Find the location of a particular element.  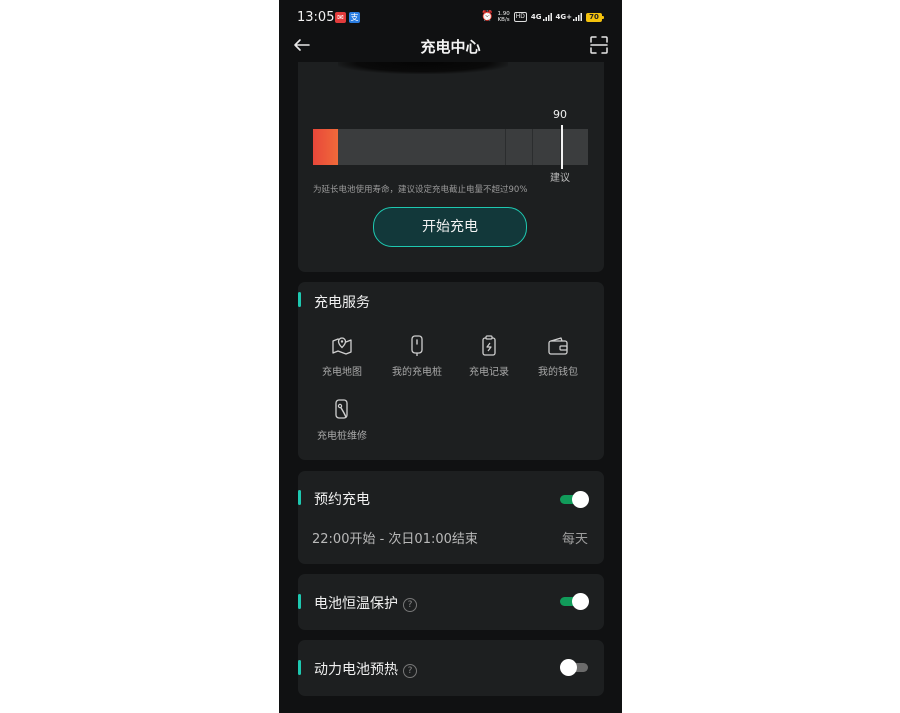

status-indicators: ⏰ 1.90 KB/s HD 4G 4G+ 70 is located at coordinates (542, 17).